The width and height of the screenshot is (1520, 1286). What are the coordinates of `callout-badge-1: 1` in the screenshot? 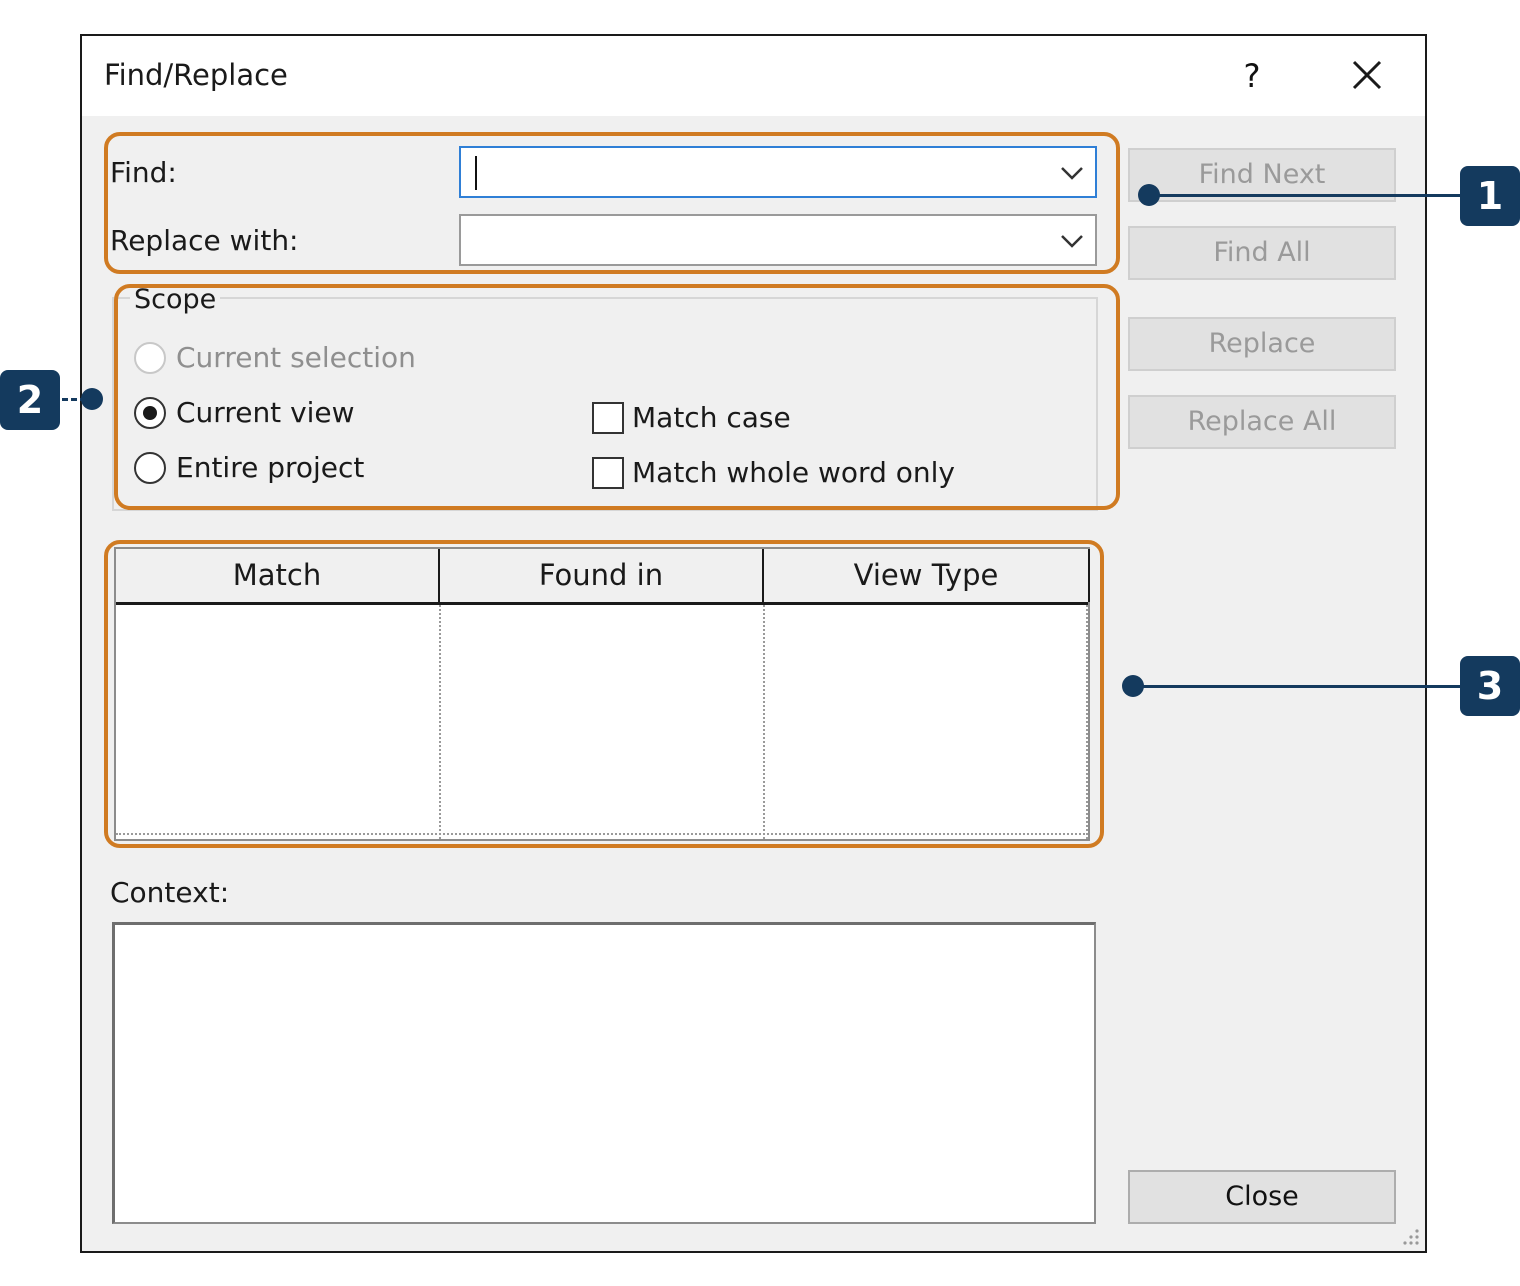 It's located at (1490, 196).